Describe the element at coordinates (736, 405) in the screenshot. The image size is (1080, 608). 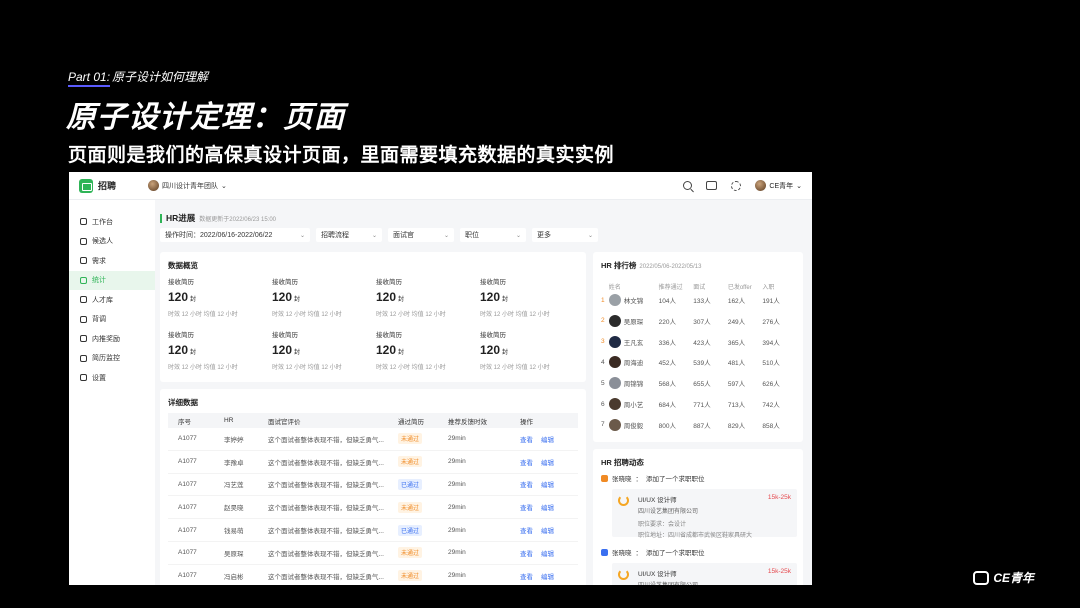
I see `rank-value: 713人` at that location.